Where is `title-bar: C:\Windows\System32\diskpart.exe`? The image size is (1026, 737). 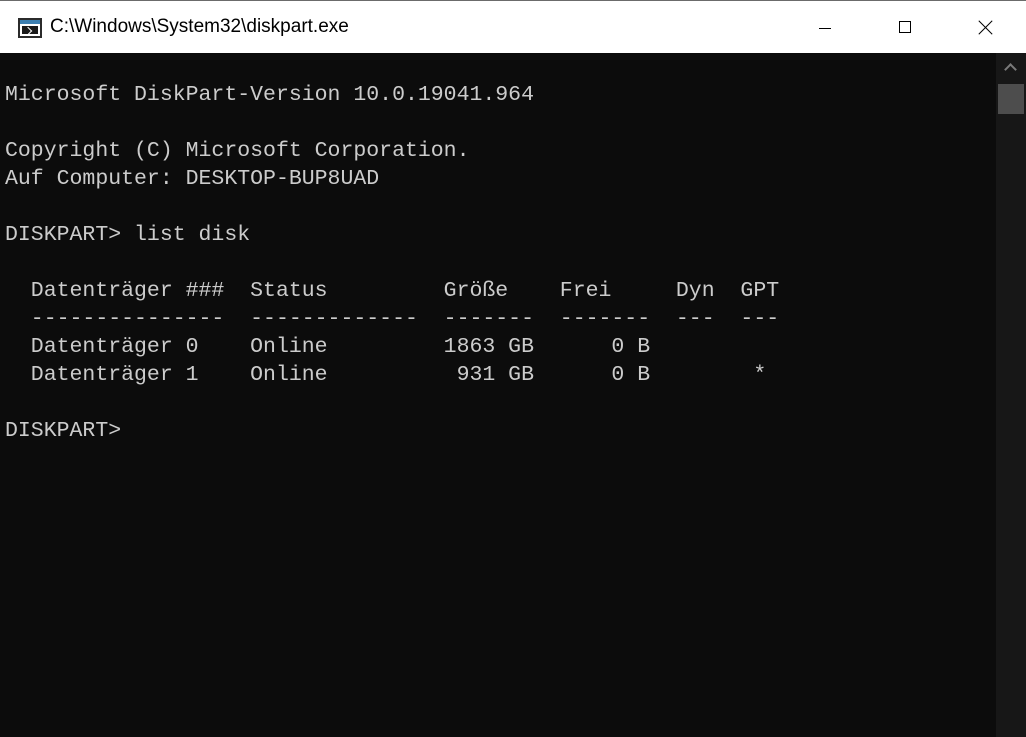
title-bar: C:\Windows\System32\diskpart.exe is located at coordinates (513, 26).